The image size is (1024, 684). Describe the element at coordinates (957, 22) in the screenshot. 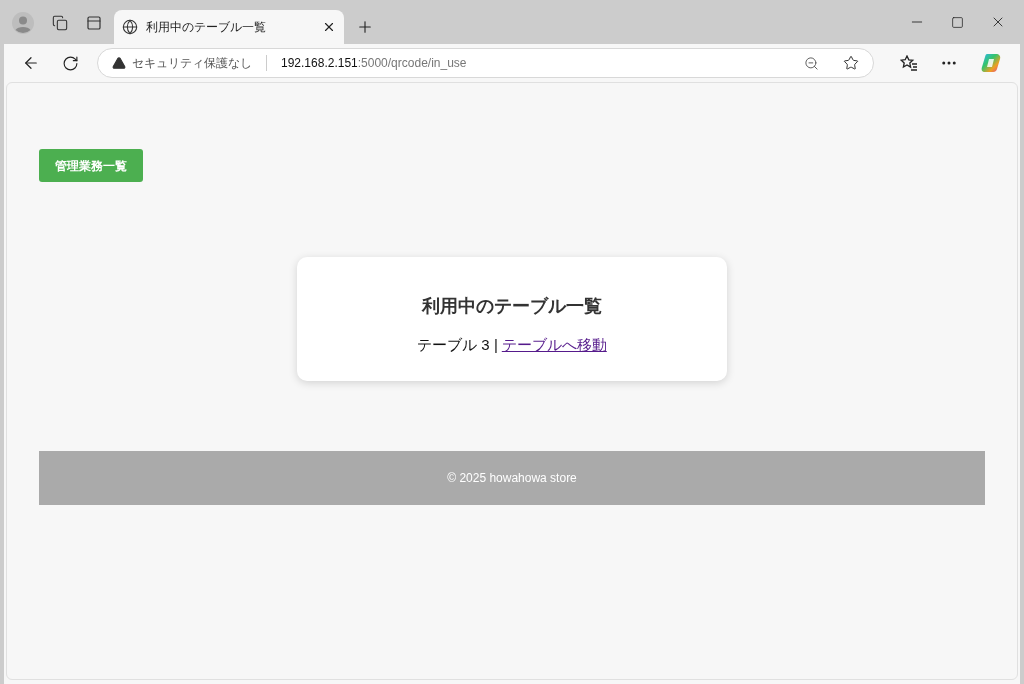

I see `maximize-icon` at that location.